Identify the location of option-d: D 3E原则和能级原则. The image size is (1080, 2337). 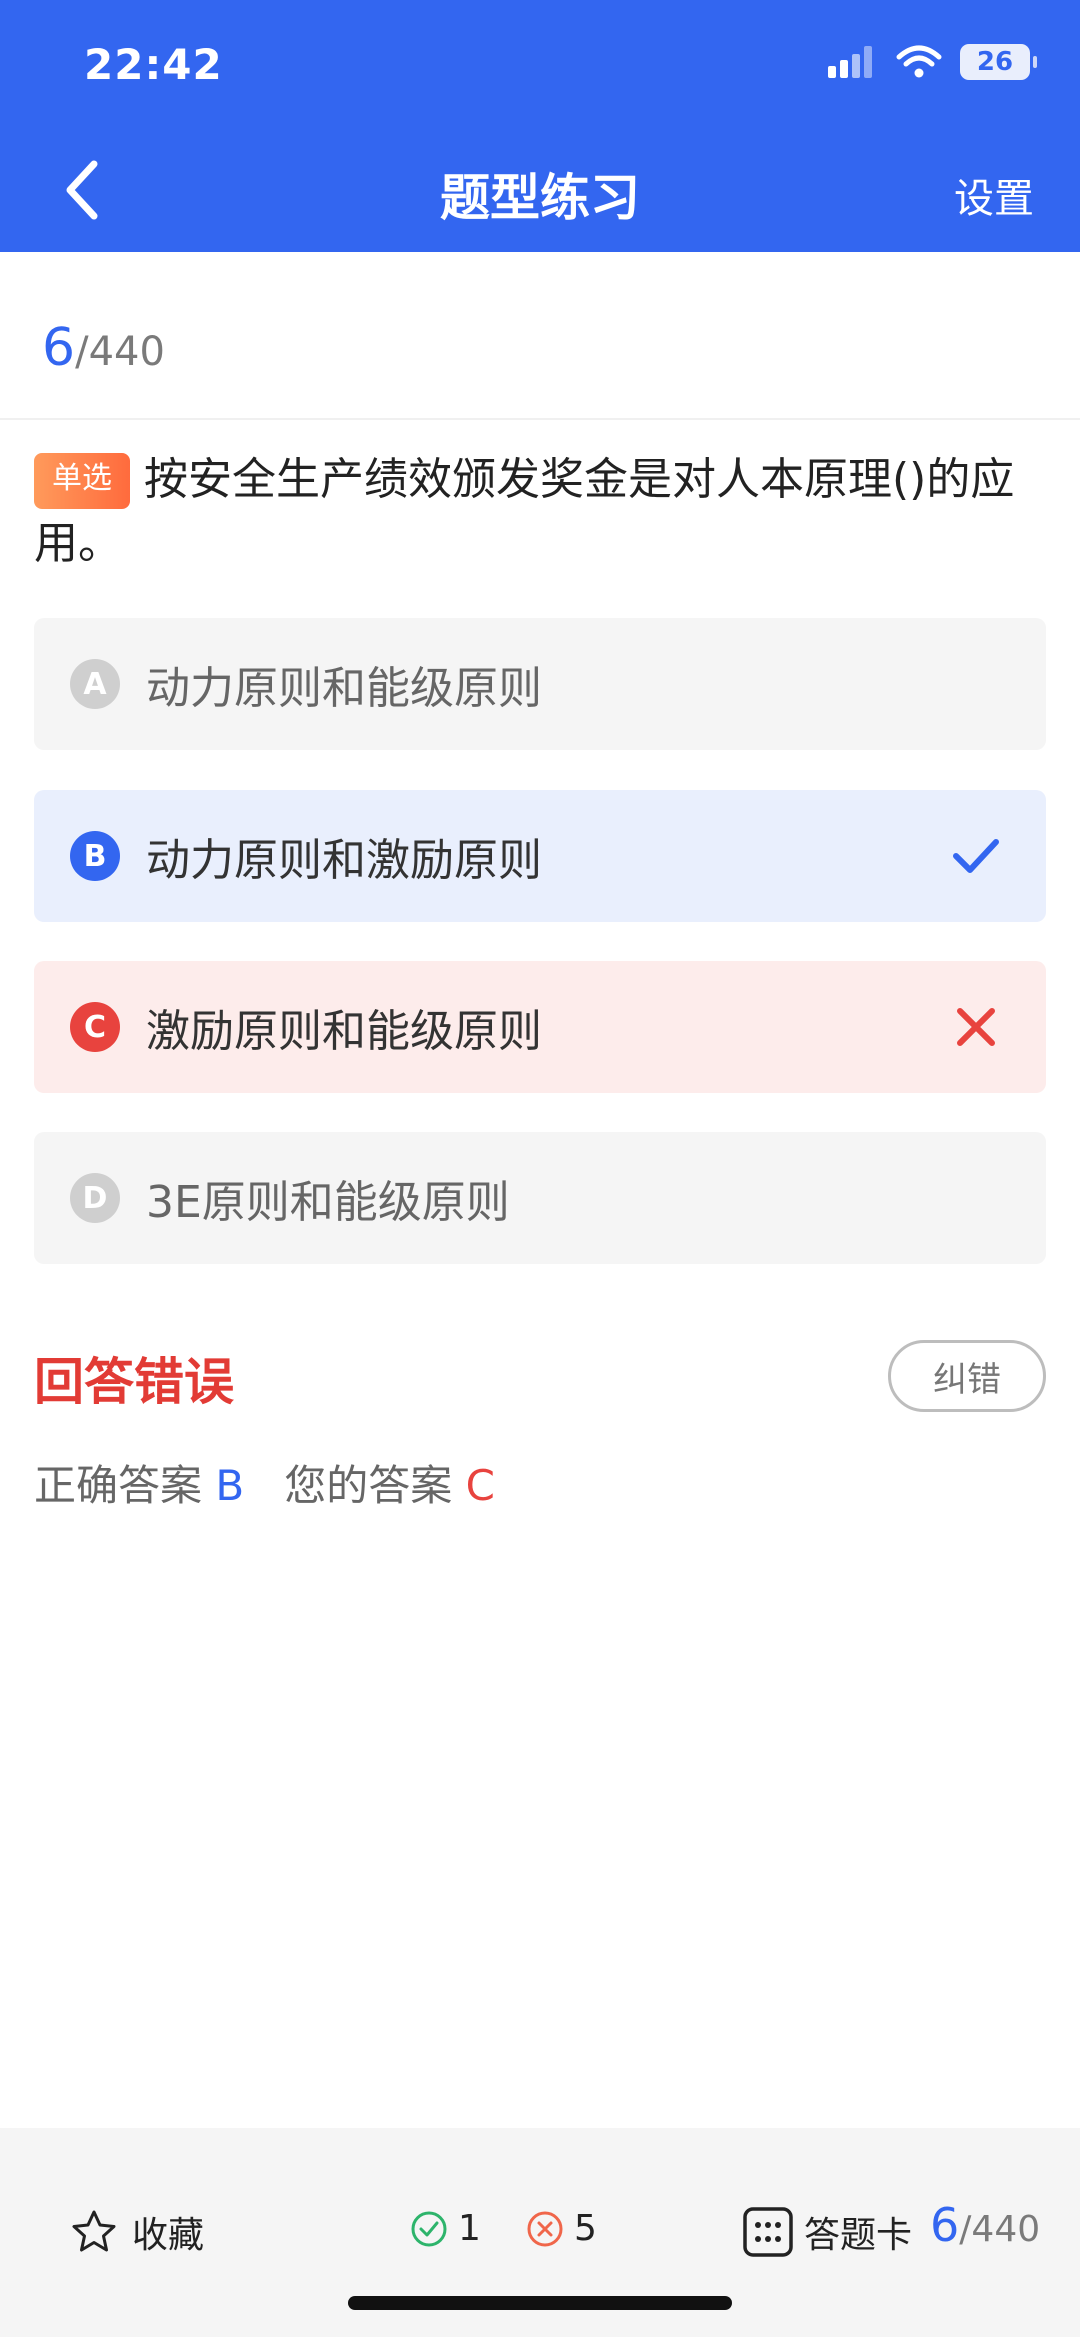
(540, 1198).